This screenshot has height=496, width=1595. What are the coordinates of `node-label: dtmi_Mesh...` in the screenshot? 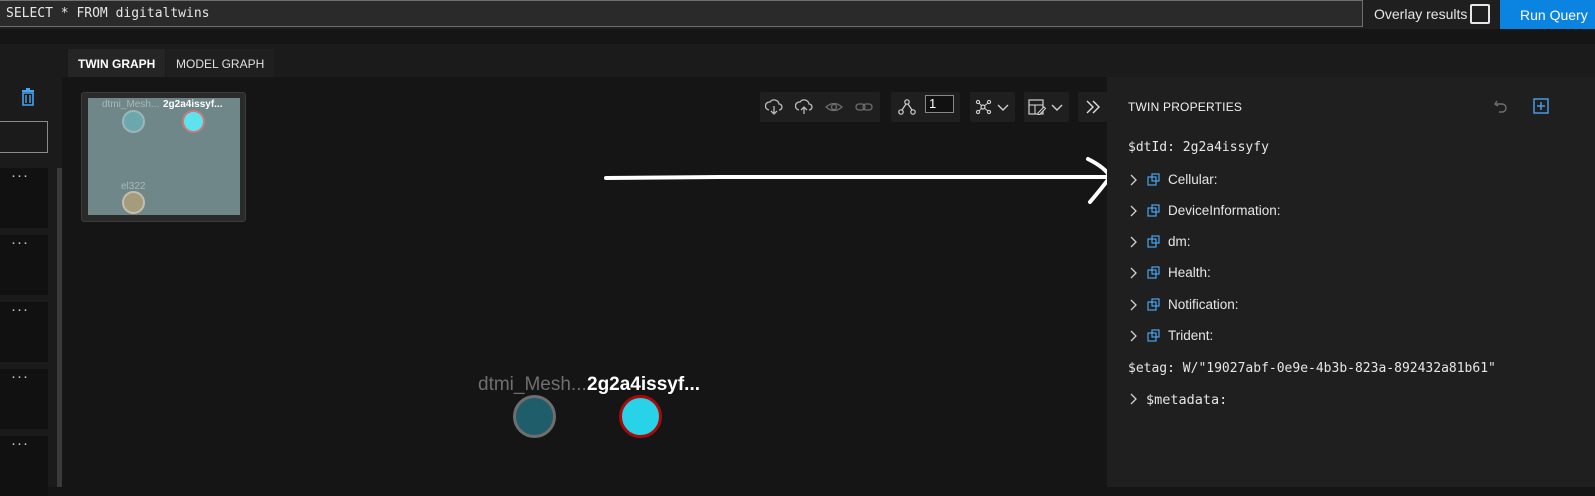 It's located at (532, 384).